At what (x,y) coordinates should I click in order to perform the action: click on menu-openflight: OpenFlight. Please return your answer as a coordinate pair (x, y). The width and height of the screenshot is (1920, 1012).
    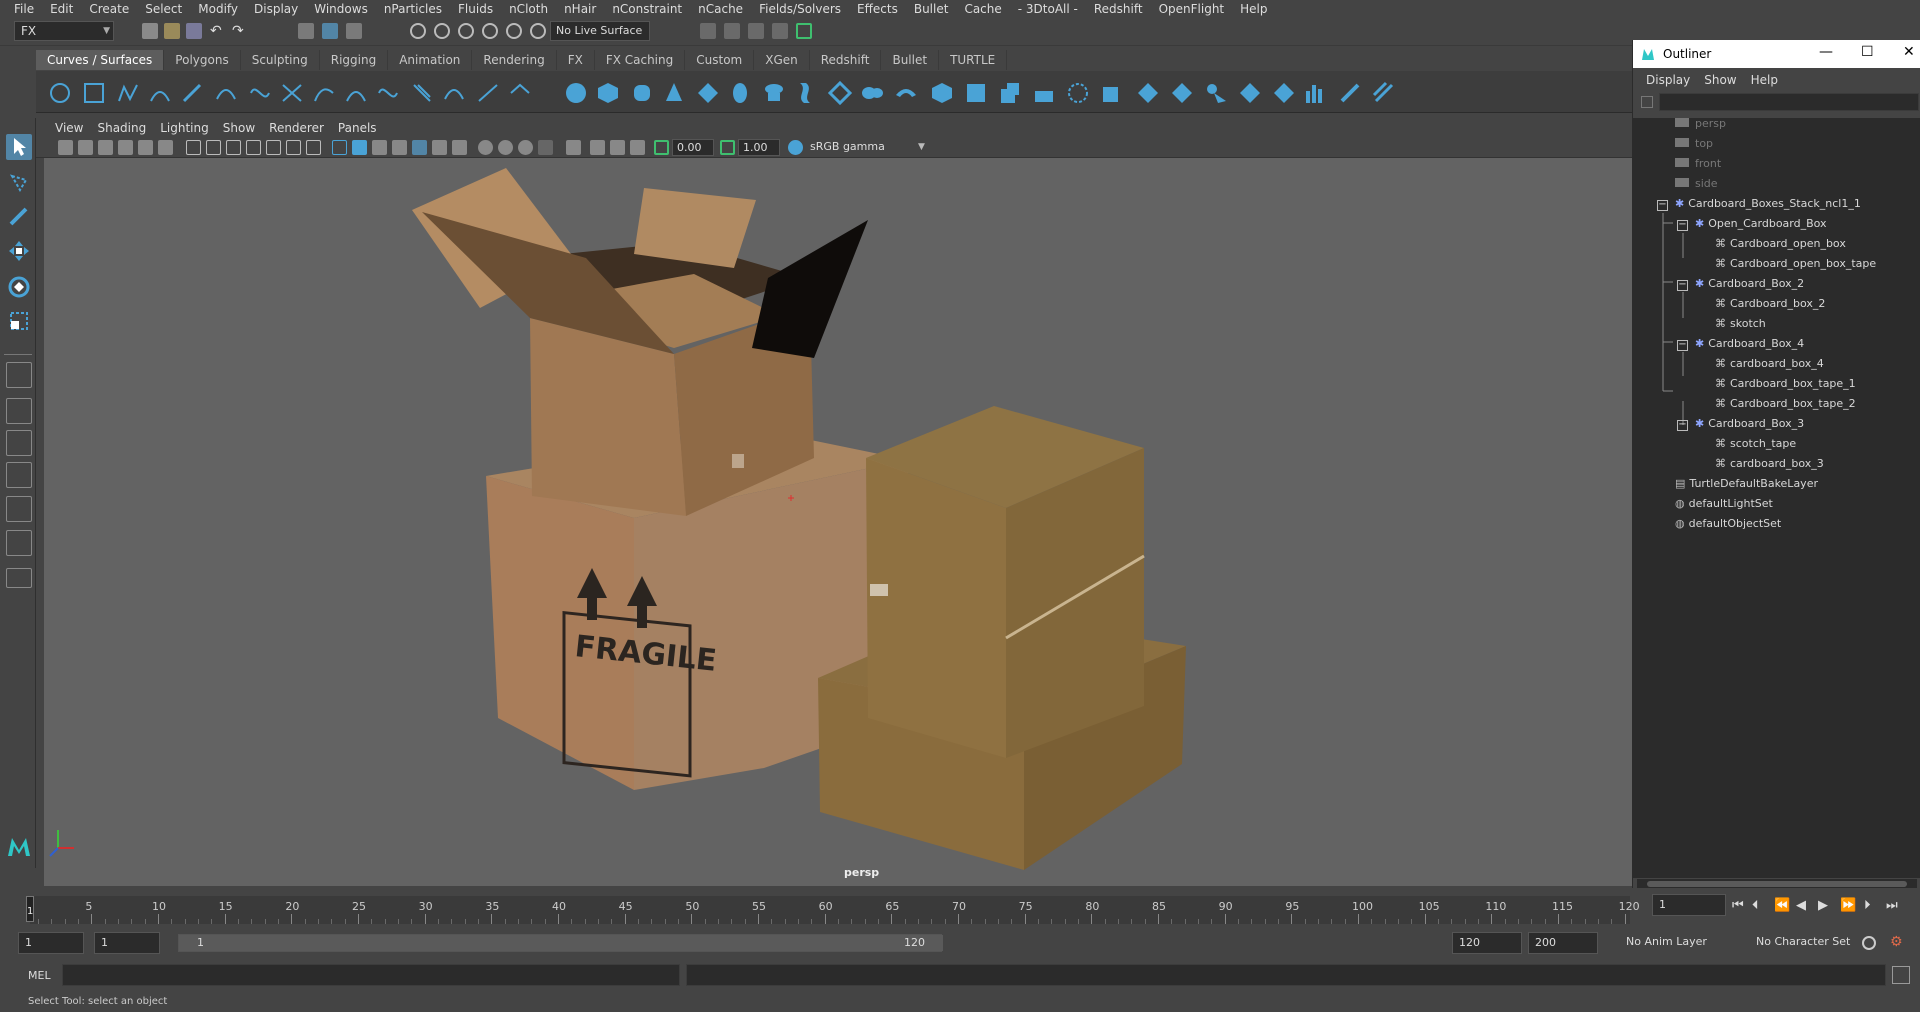
    Looking at the image, I should click on (1192, 9).